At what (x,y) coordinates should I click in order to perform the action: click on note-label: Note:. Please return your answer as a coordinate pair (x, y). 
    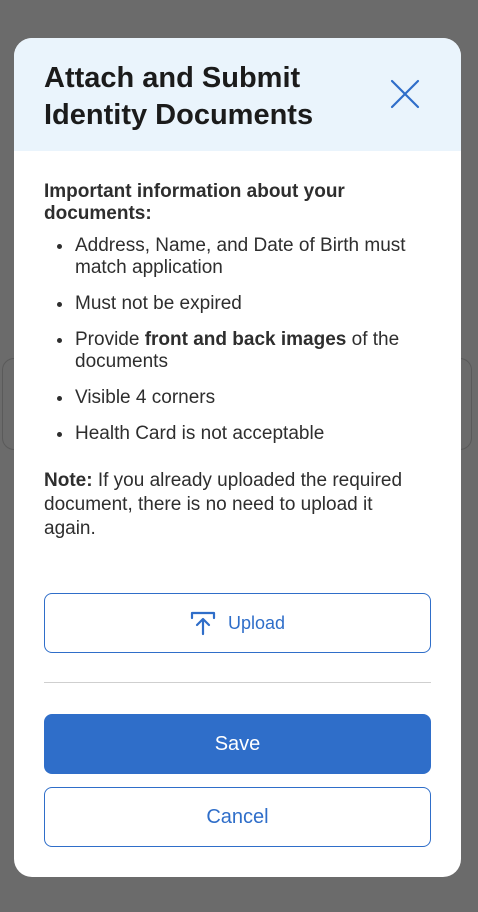
    Looking at the image, I should click on (68, 480).